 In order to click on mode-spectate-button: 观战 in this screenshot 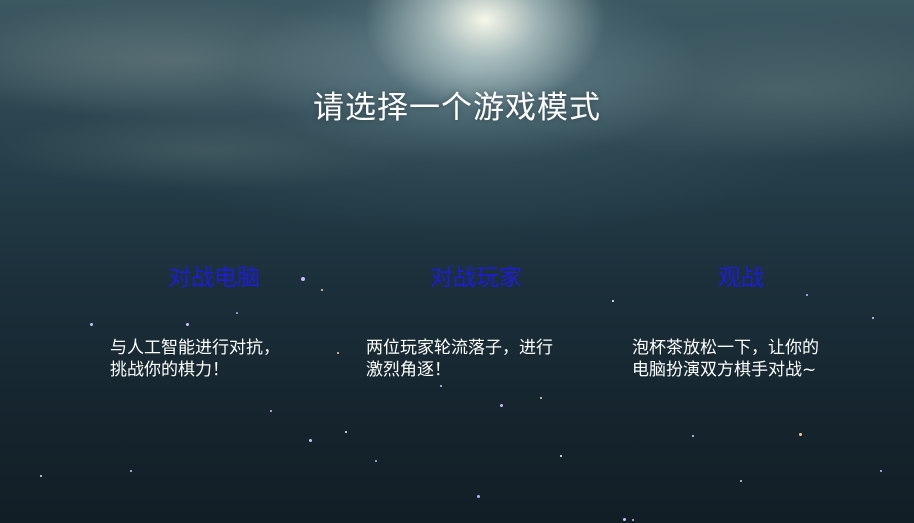, I will do `click(741, 275)`.